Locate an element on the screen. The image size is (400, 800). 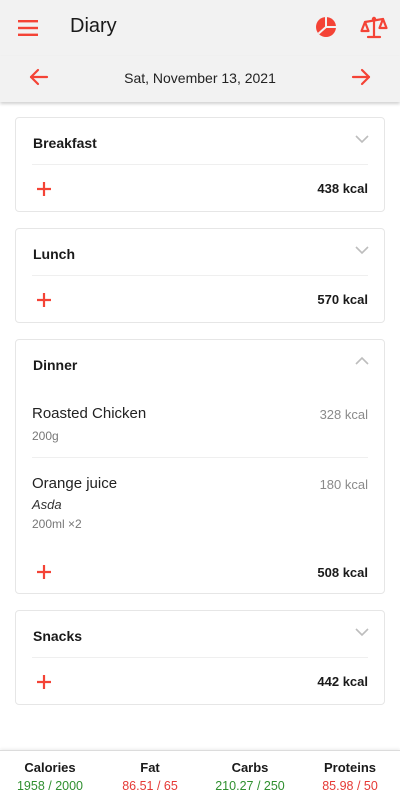
scale-icon is located at coordinates (374, 28).